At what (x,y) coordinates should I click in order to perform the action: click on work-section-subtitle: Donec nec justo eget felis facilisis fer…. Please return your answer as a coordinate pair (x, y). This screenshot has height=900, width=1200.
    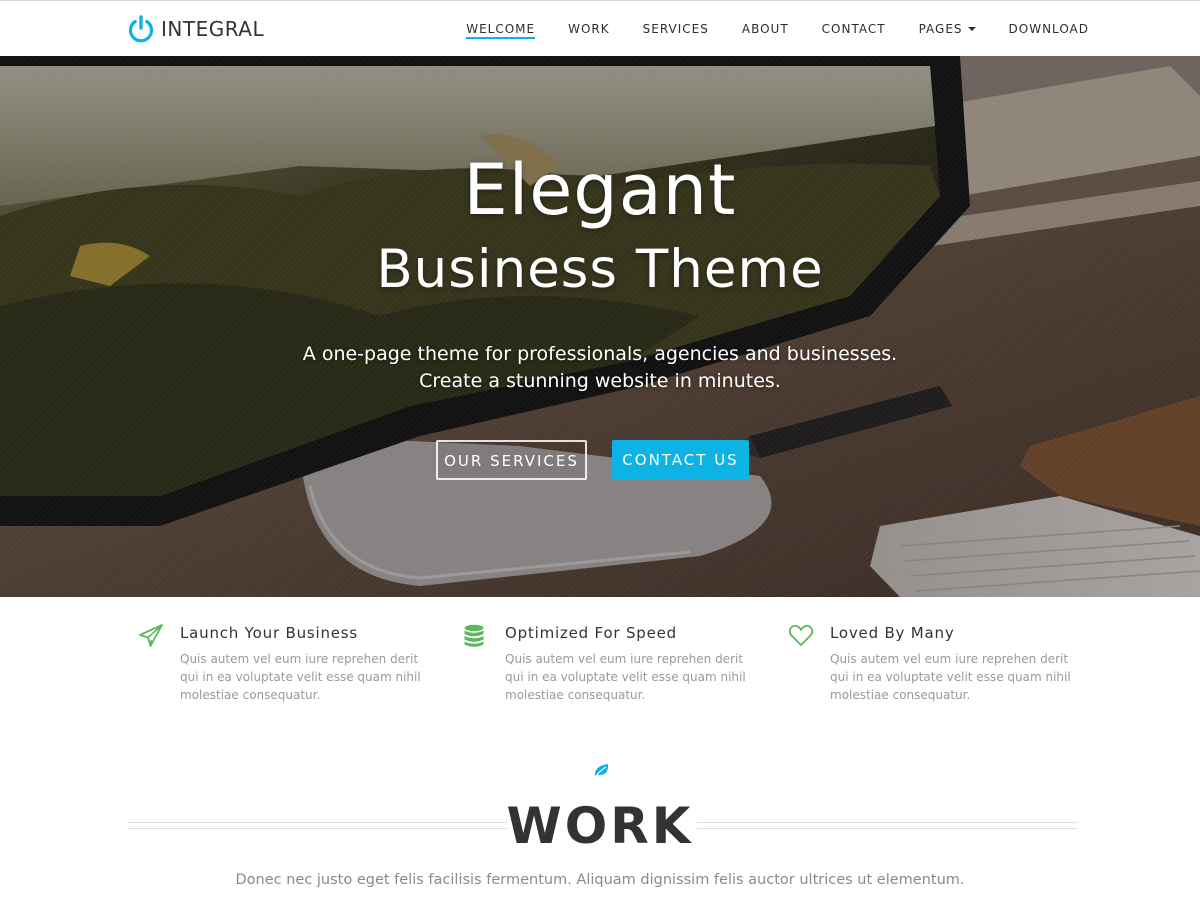
    Looking at the image, I should click on (600, 880).